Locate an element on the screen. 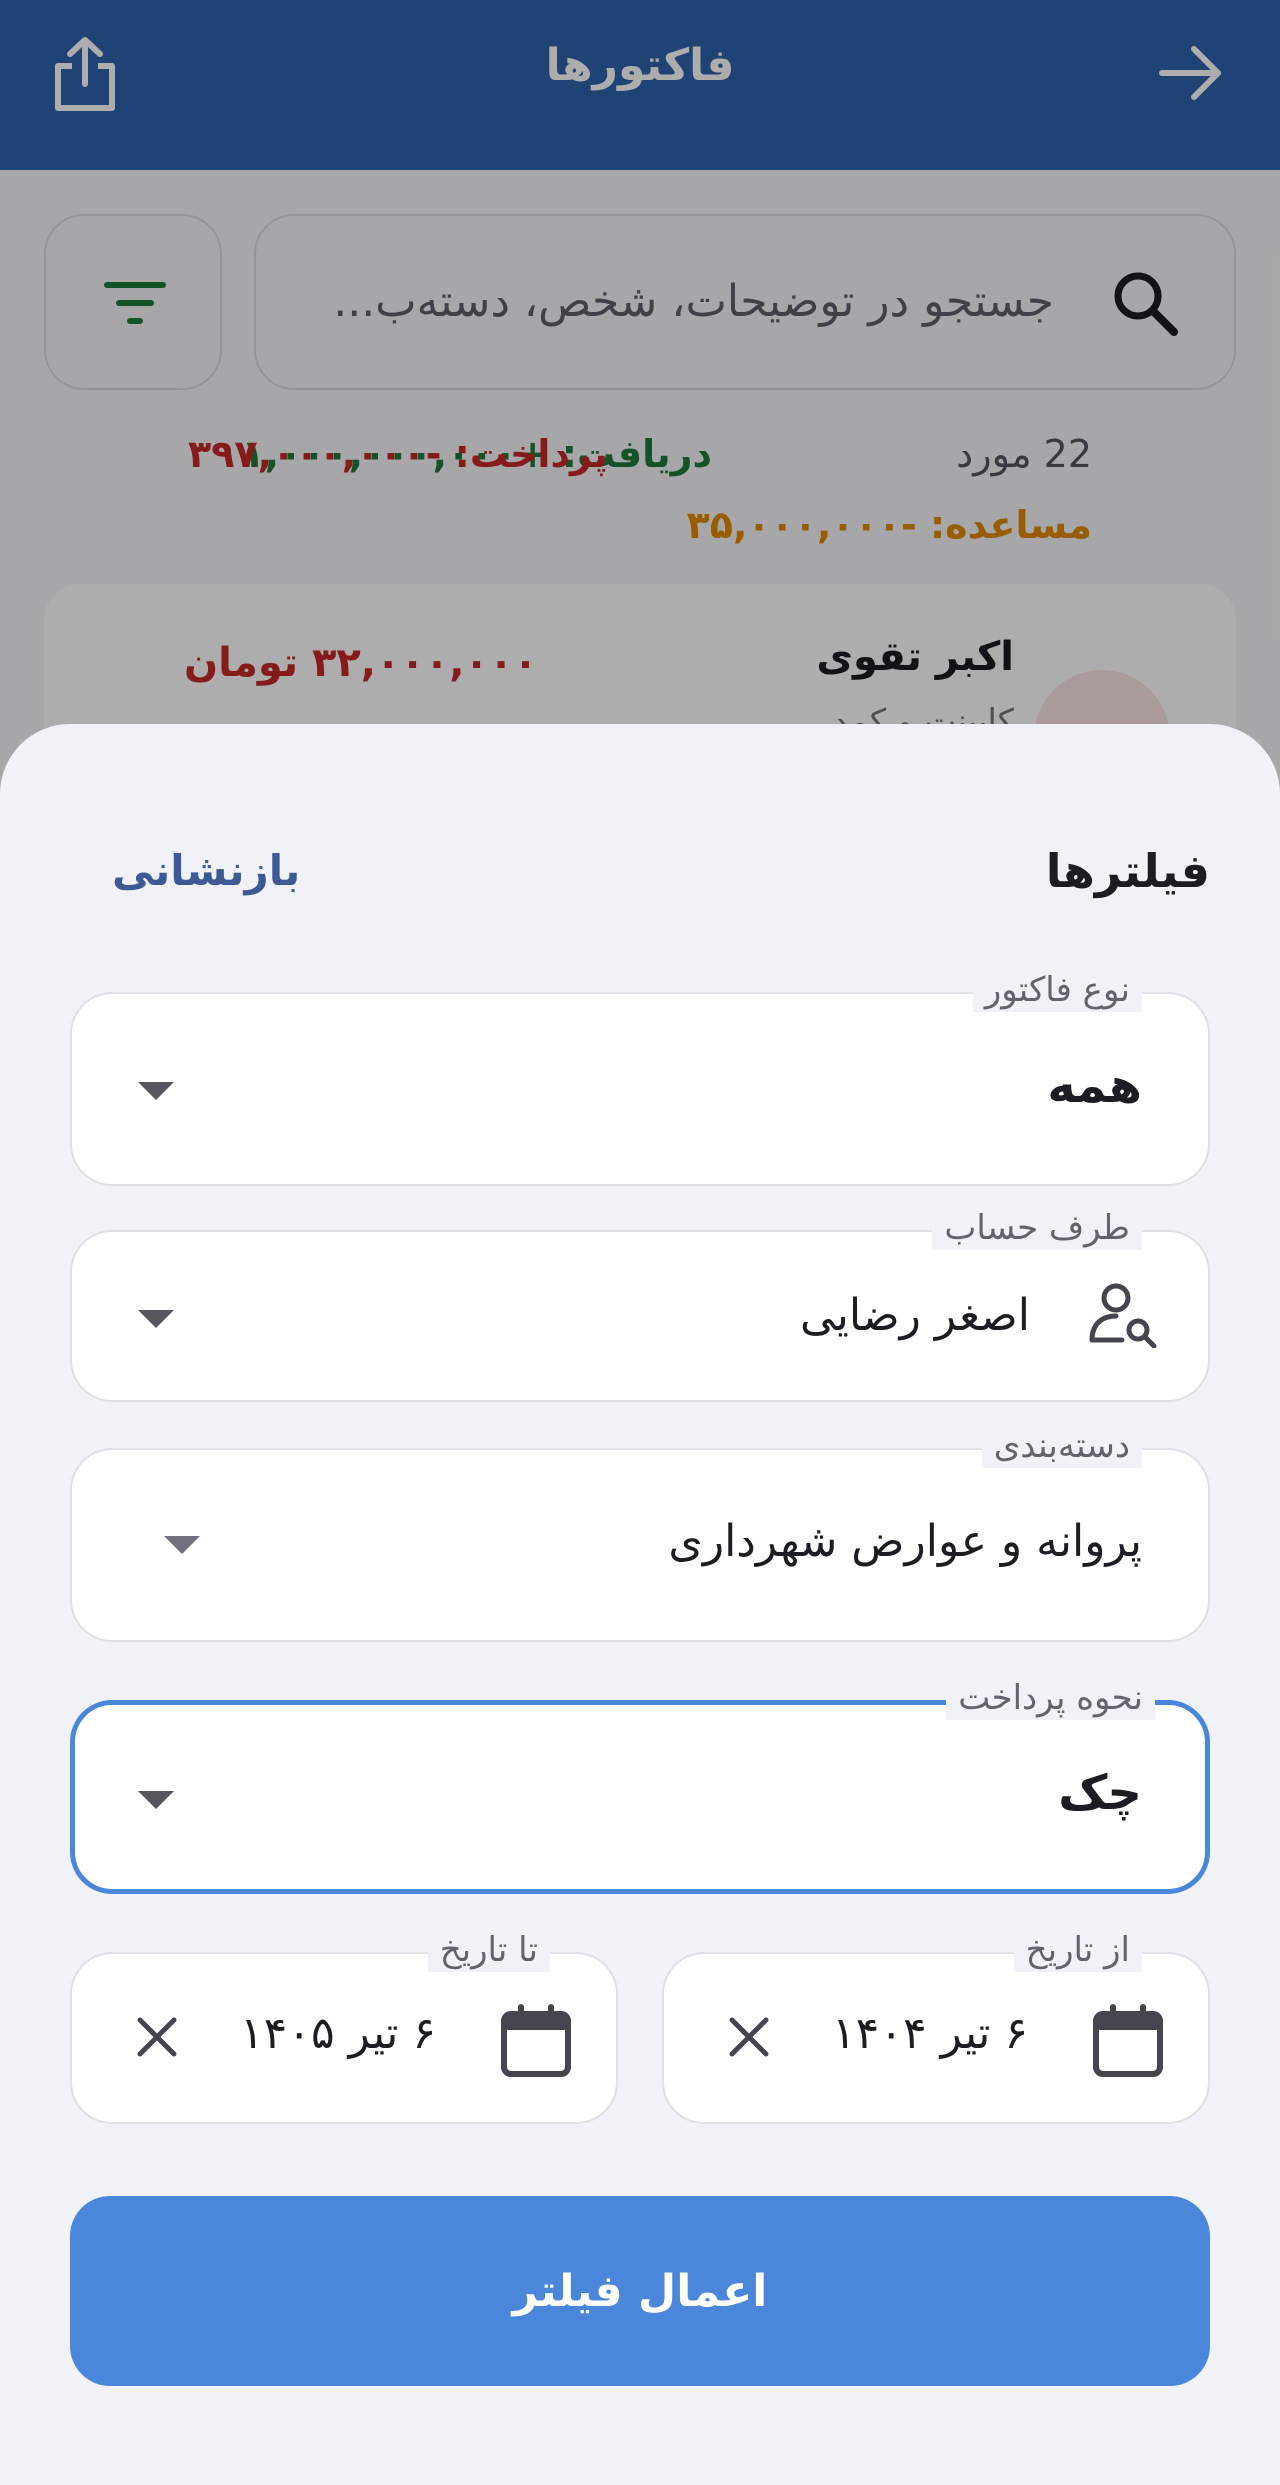 The width and height of the screenshot is (1280, 2485). account-select: طرف حساب اصغر رضایی is located at coordinates (640, 1304).